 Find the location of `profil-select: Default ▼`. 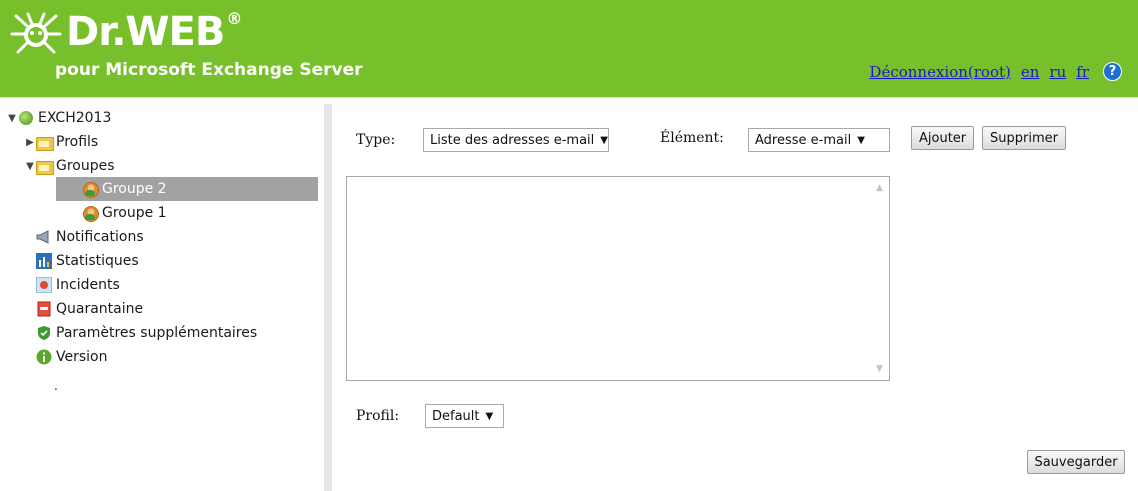

profil-select: Default ▼ is located at coordinates (464, 416).